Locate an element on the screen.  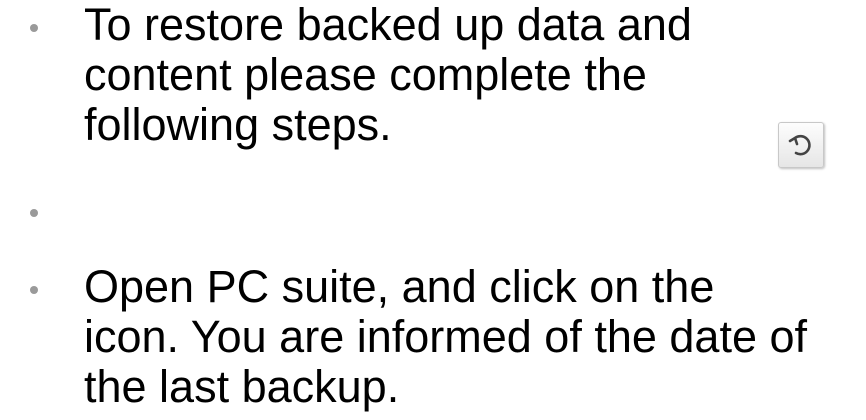
restore-button is located at coordinates (801, 145).